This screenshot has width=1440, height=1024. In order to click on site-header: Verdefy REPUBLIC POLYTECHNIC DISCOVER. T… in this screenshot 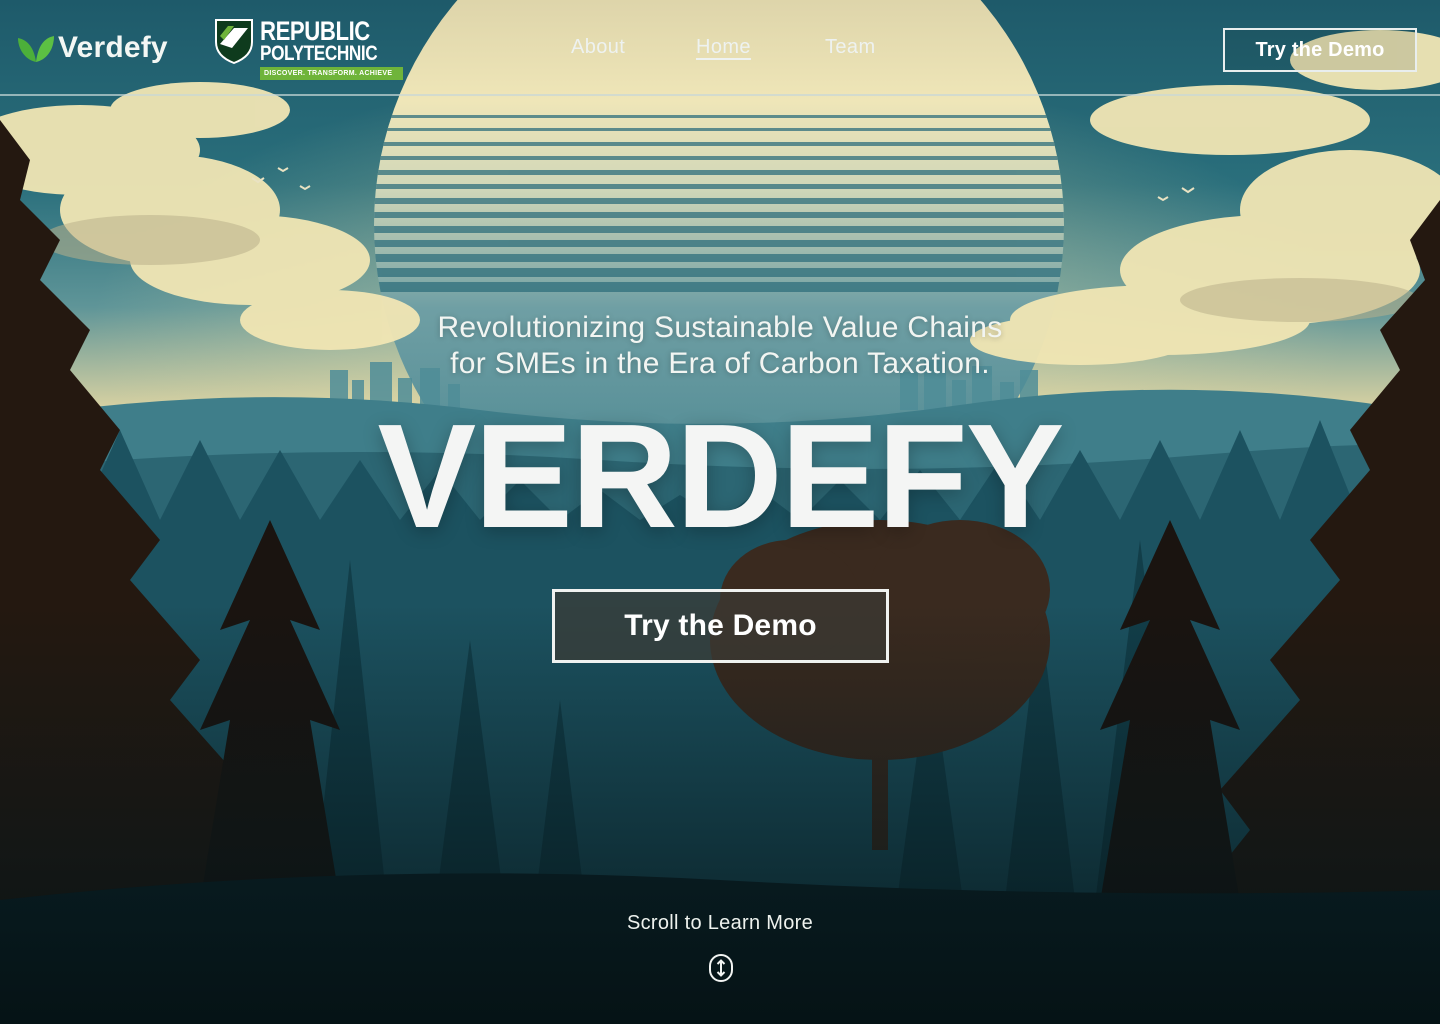, I will do `click(720, 48)`.